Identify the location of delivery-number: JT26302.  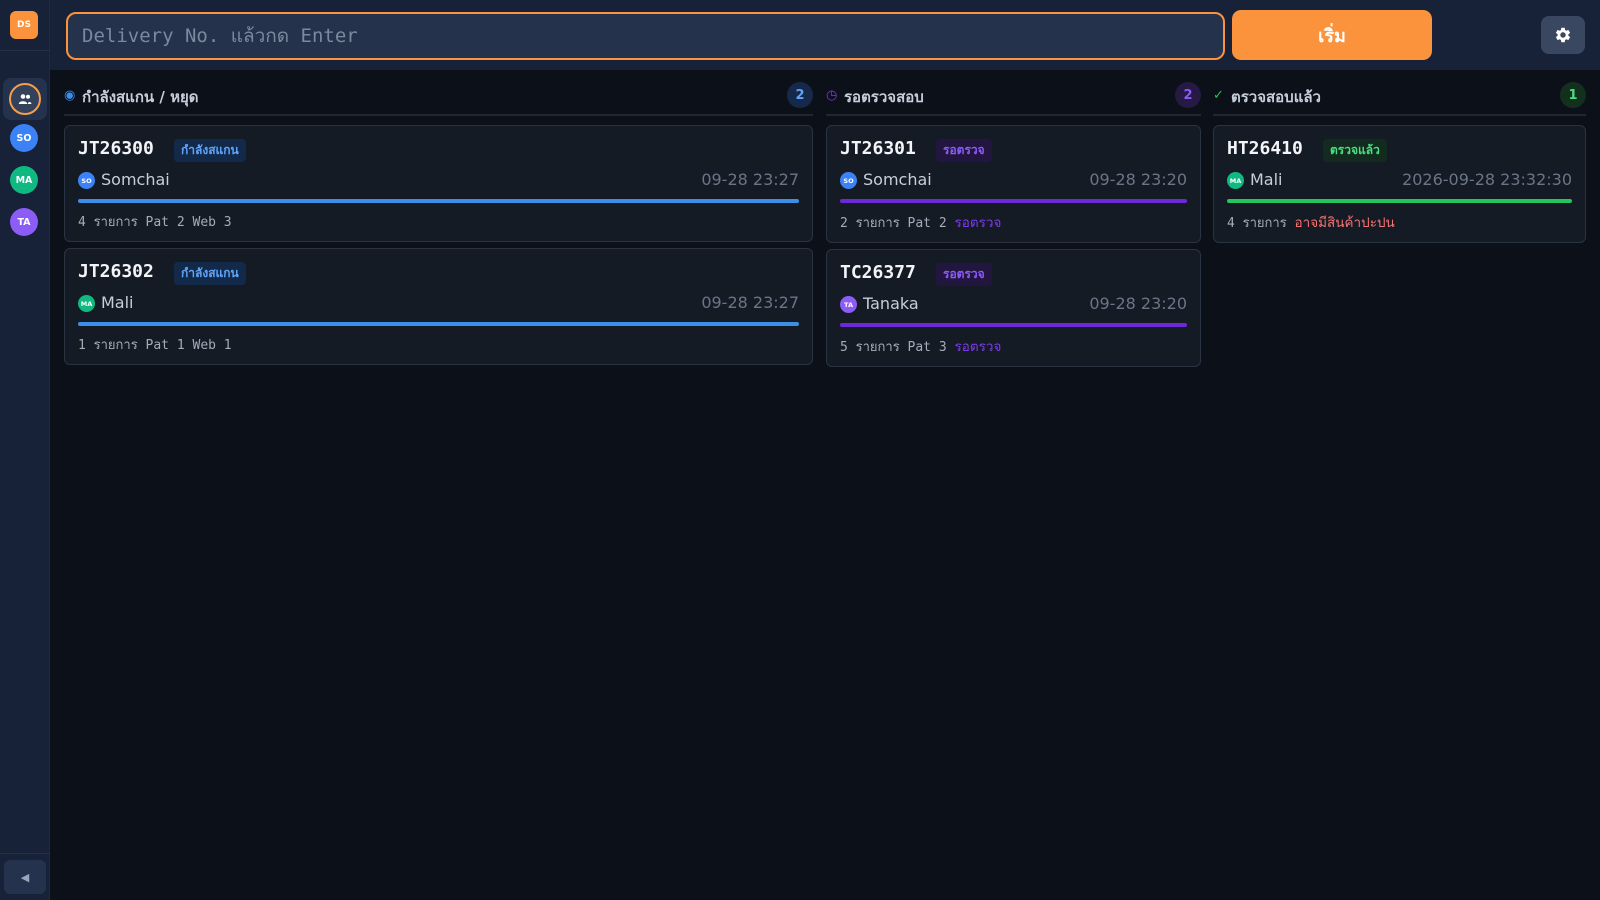
(116, 271).